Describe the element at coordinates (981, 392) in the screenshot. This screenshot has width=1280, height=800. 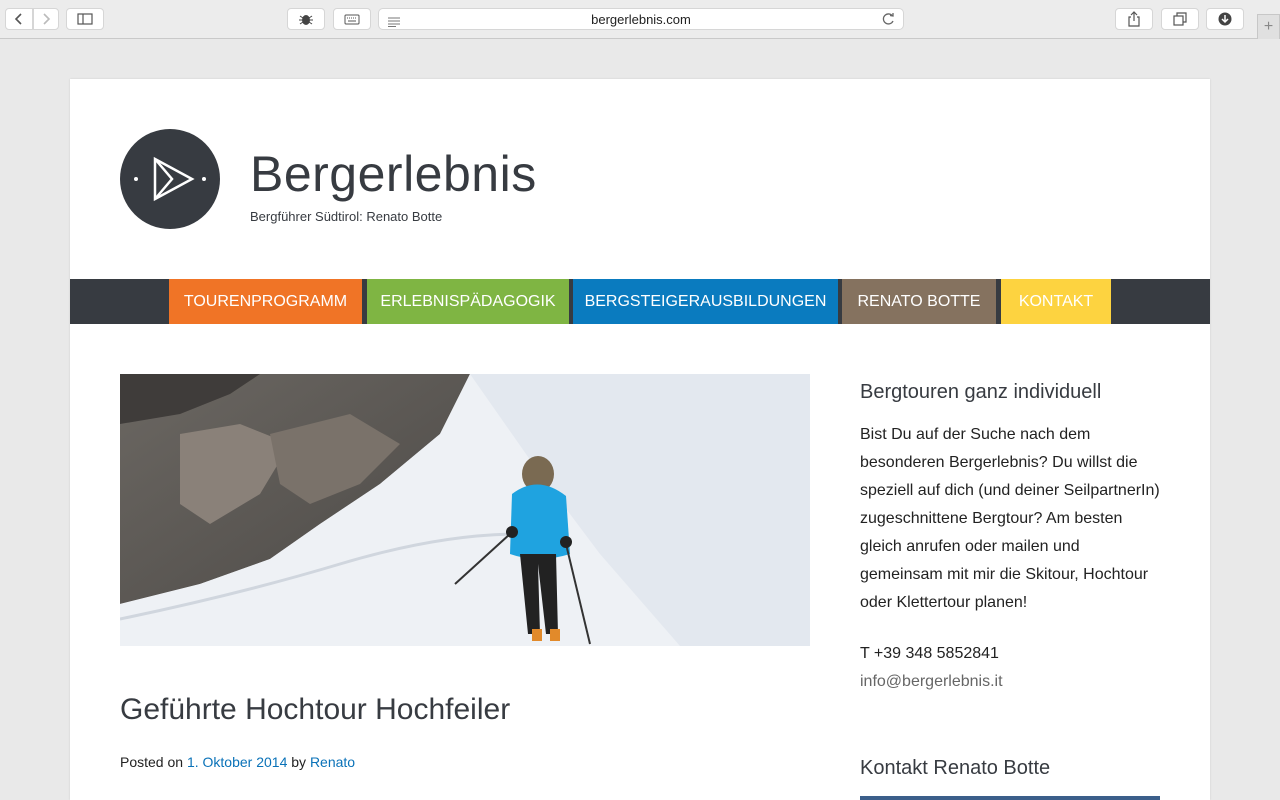
I see `widget-title-bergtouren: Bergtouren ganz individuell` at that location.